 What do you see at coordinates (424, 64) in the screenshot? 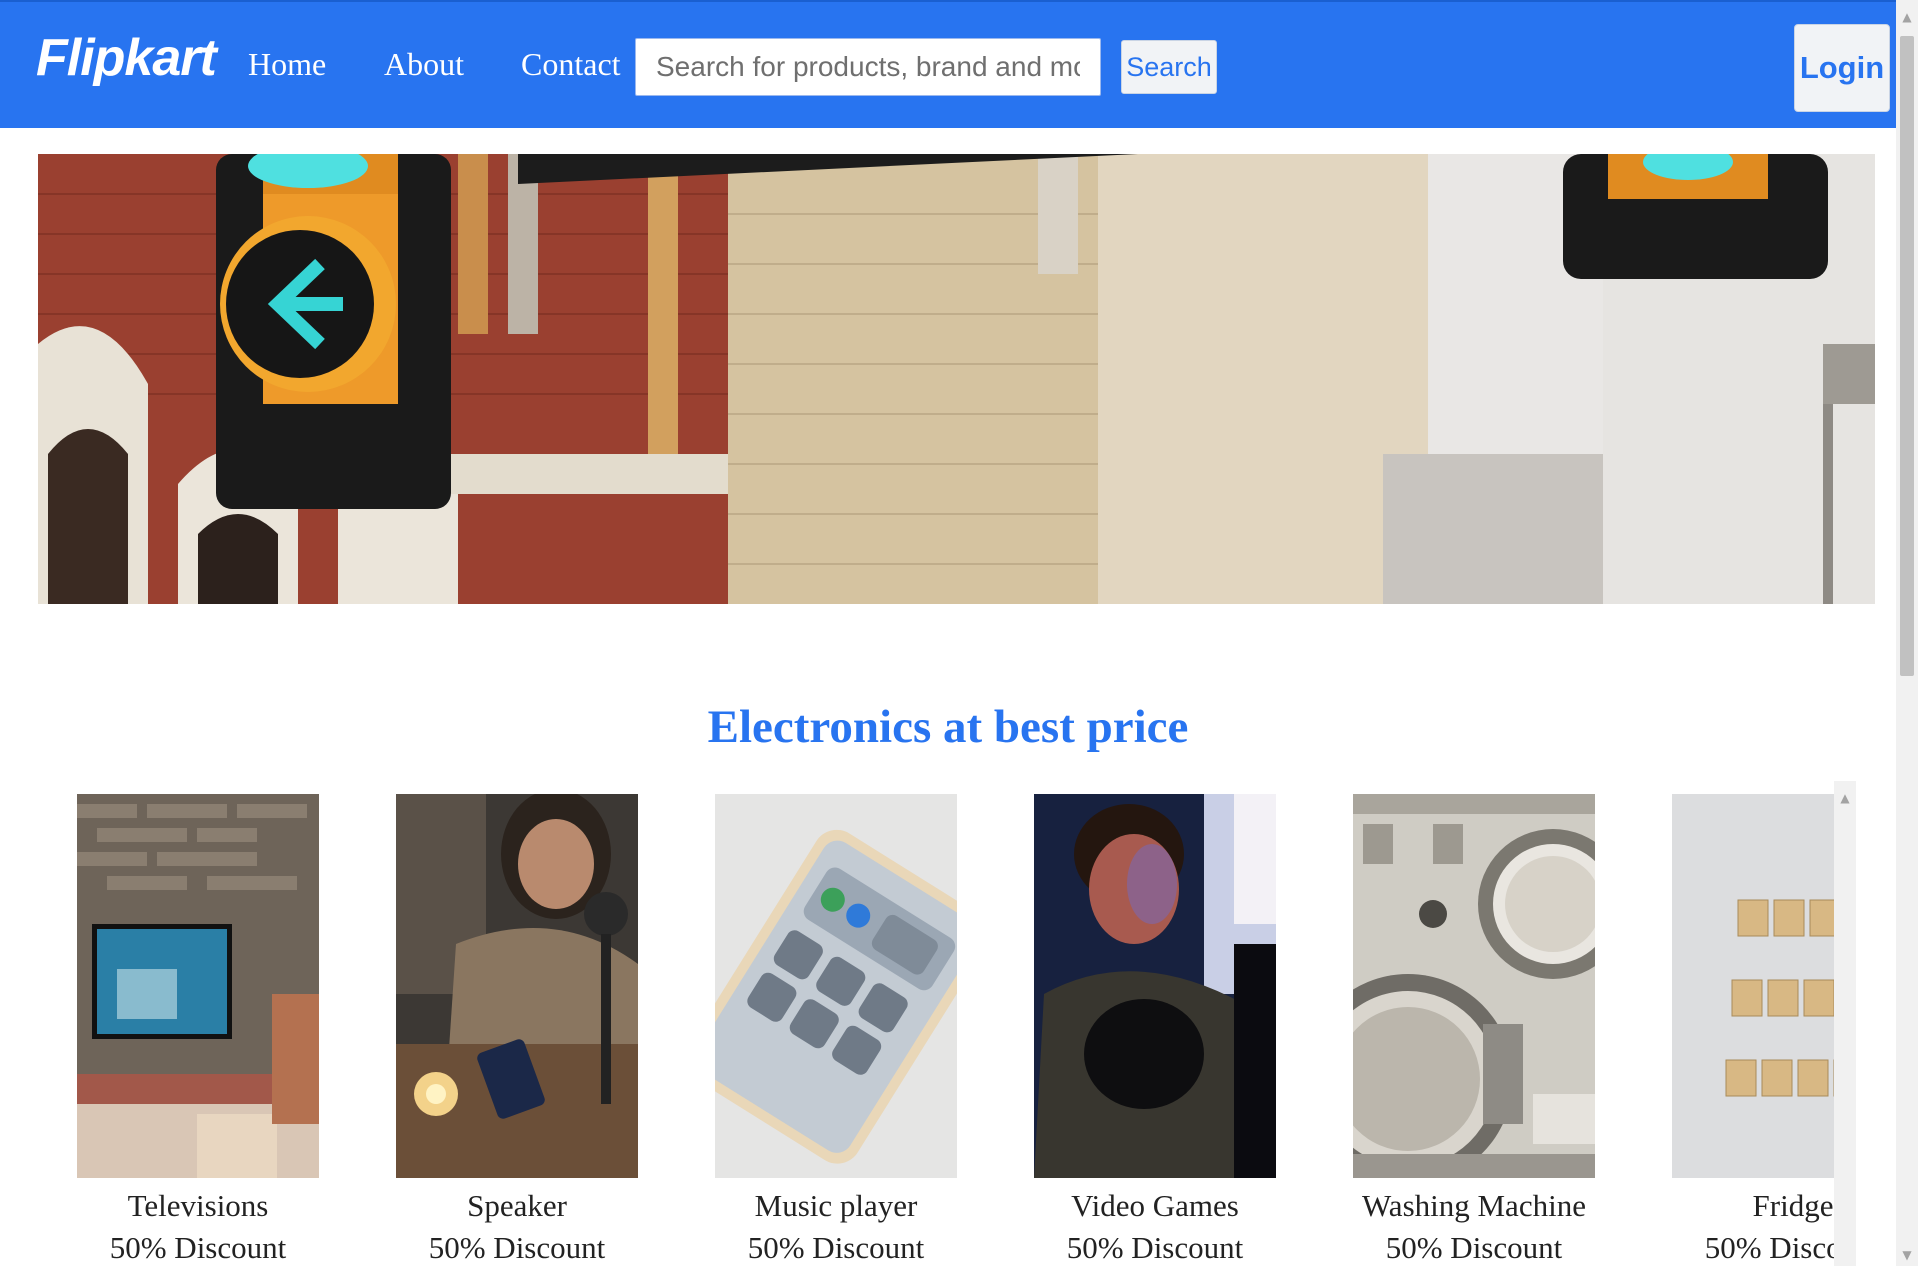
I see `nav-link-about: About` at bounding box center [424, 64].